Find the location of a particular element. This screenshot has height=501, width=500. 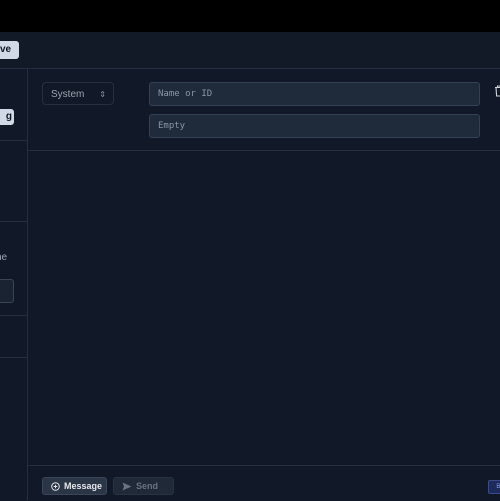

add-message-button: Message is located at coordinates (74, 486).